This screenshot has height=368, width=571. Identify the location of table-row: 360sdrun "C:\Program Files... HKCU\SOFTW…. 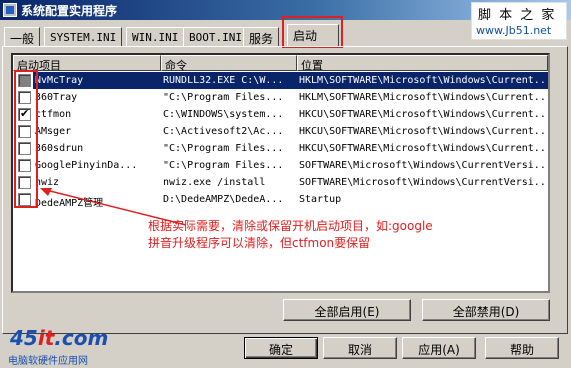
(280, 148).